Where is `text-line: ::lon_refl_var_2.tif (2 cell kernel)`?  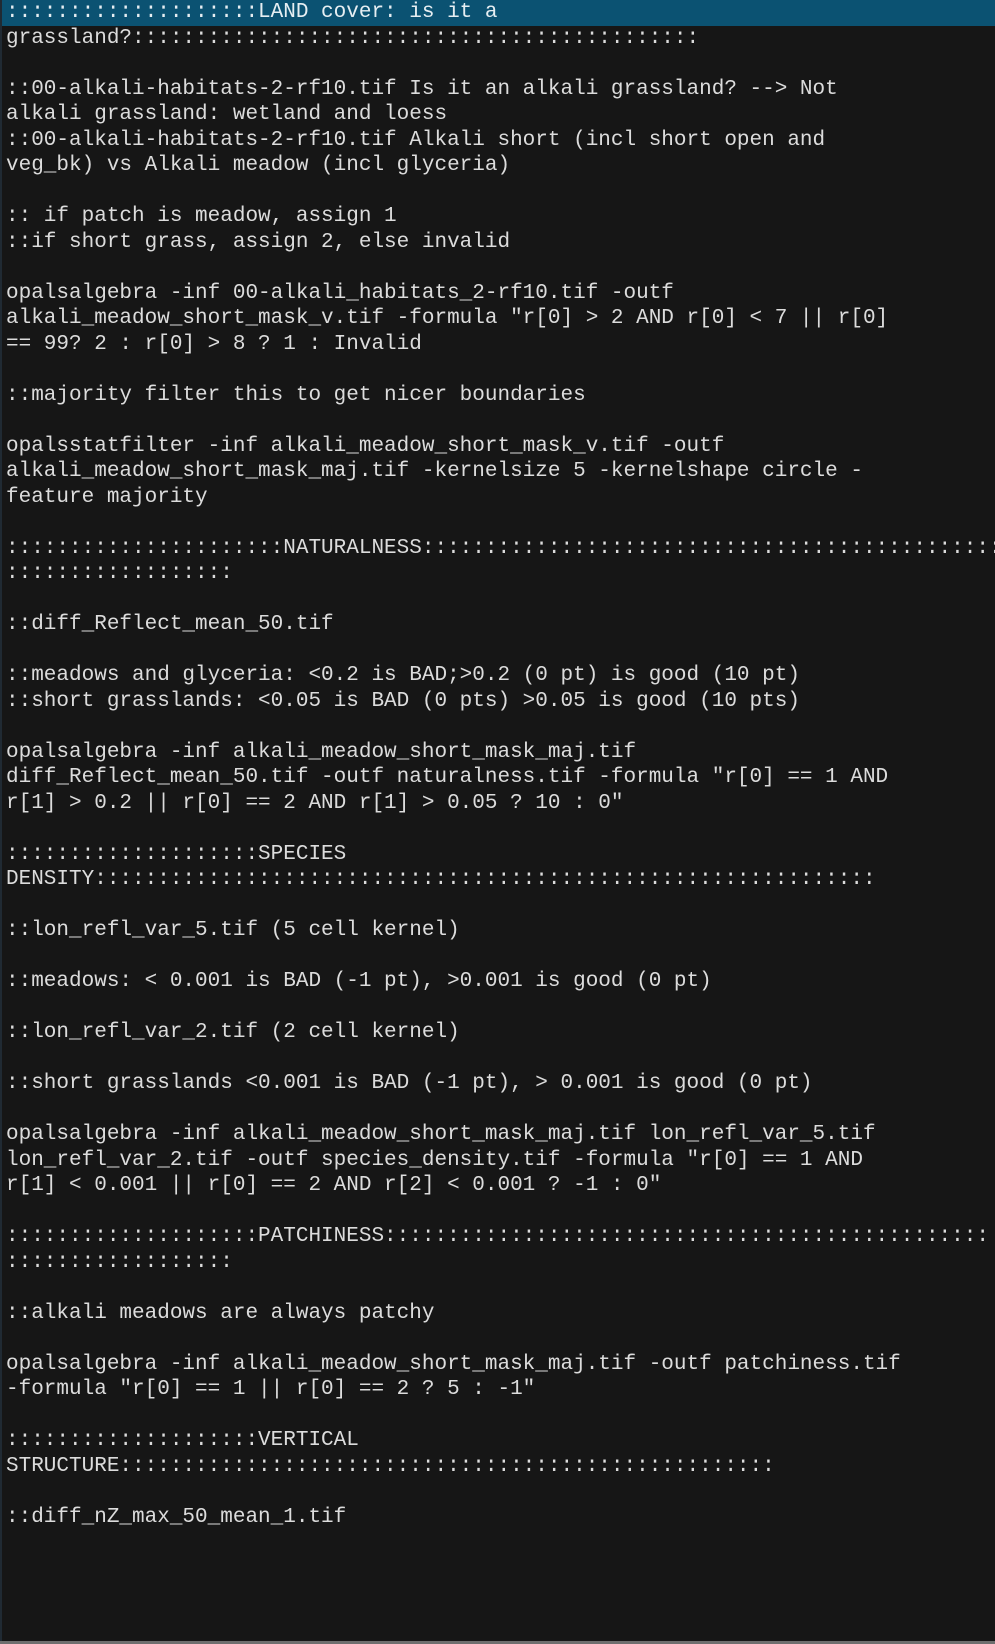
text-line: ::lon_refl_var_2.tif (2 cell kernel) is located at coordinates (498, 1033).